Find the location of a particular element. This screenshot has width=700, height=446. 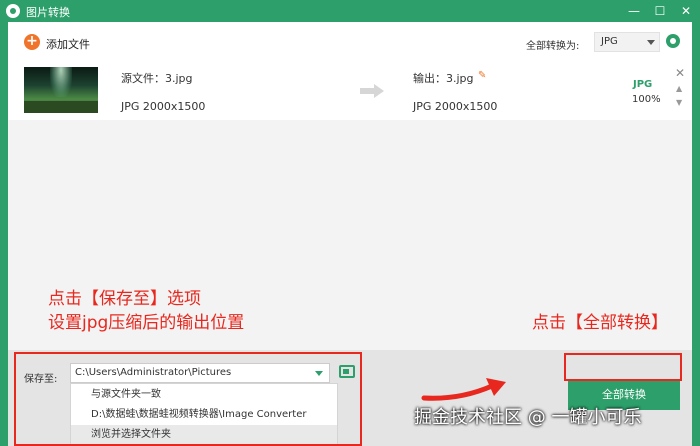

progress-percent: 100% is located at coordinates (646, 99).